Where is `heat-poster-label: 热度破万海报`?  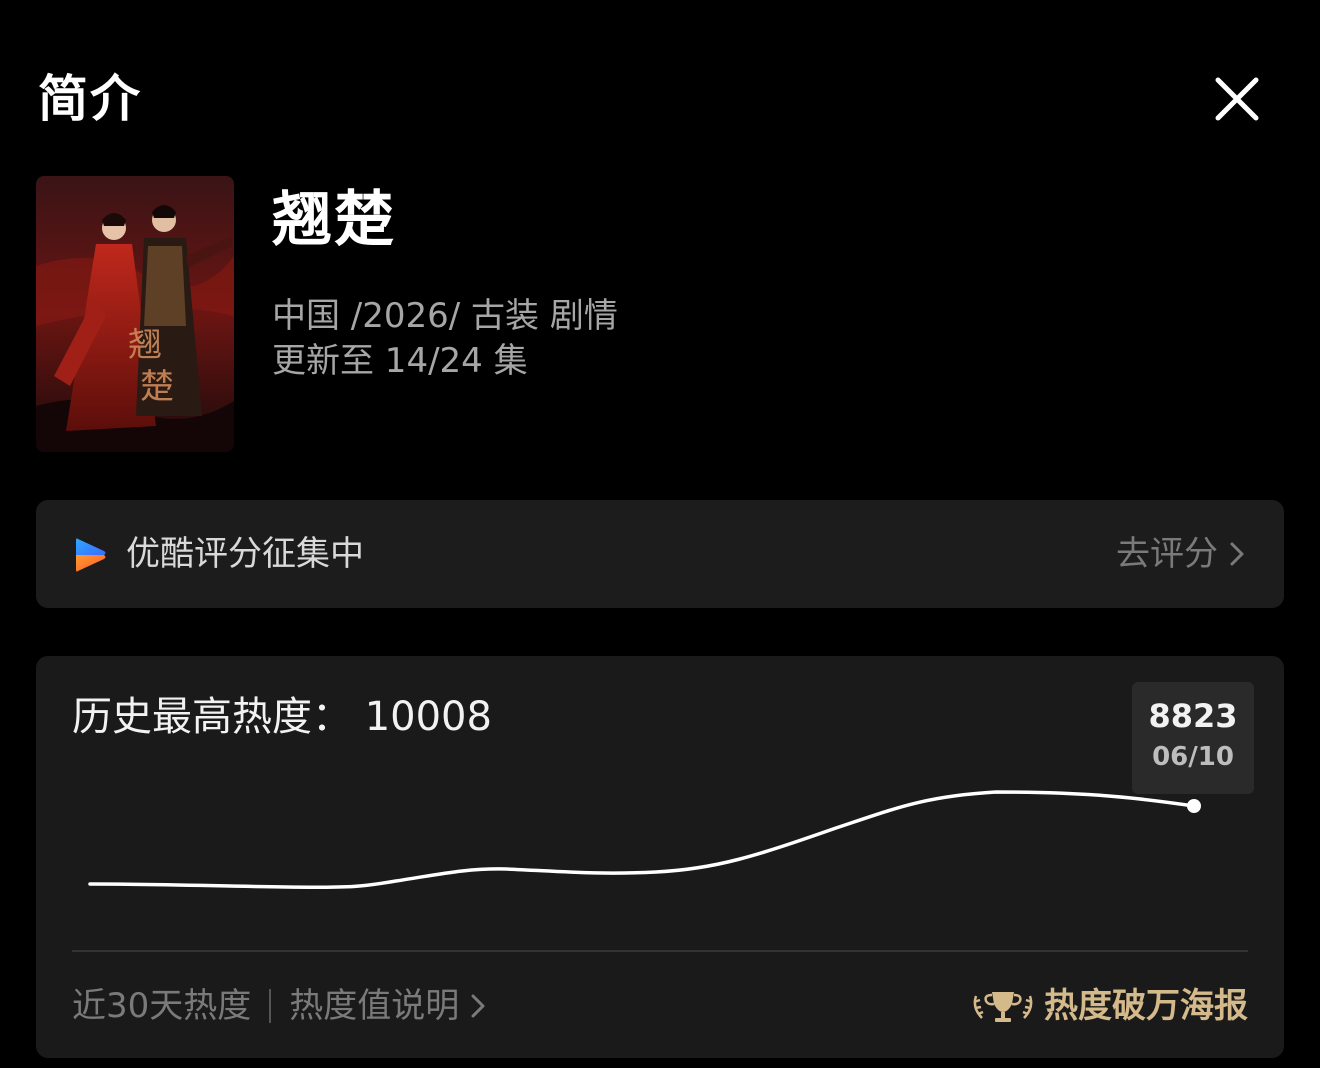
heat-poster-label: 热度破万海报 is located at coordinates (1146, 1006).